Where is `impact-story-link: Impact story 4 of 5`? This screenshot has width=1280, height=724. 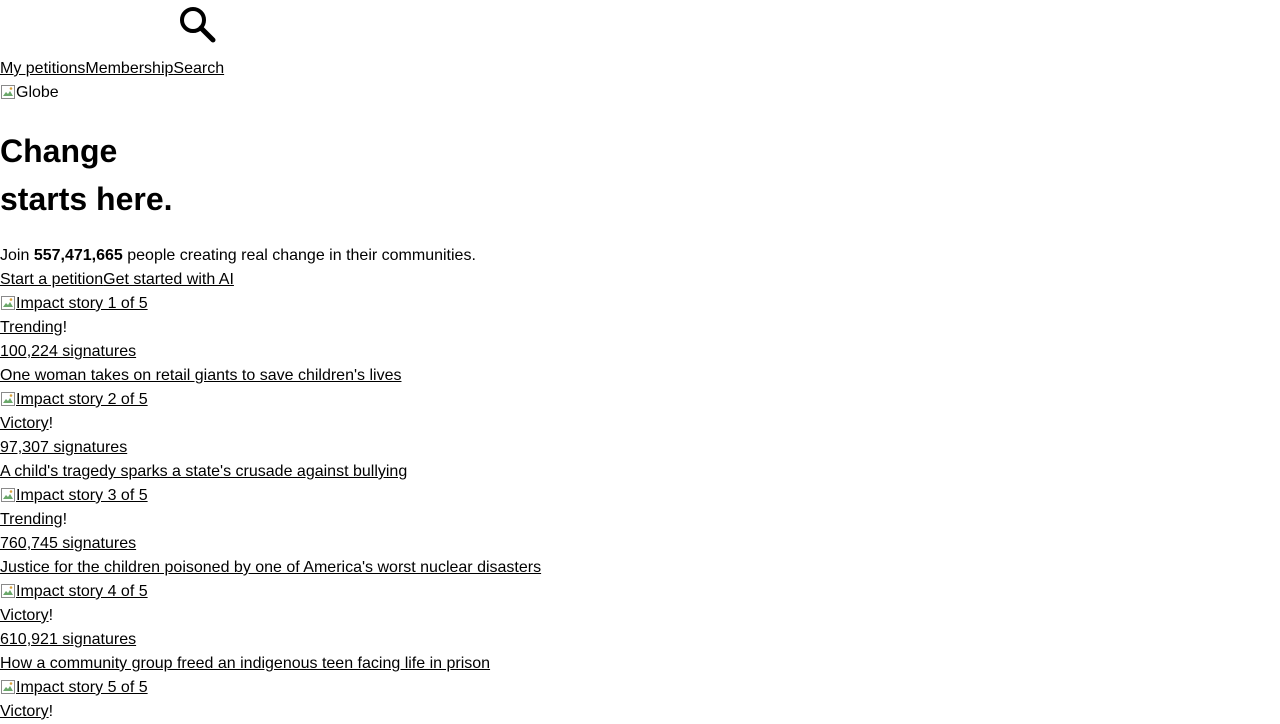 impact-story-link: Impact story 4 of 5 is located at coordinates (270, 592).